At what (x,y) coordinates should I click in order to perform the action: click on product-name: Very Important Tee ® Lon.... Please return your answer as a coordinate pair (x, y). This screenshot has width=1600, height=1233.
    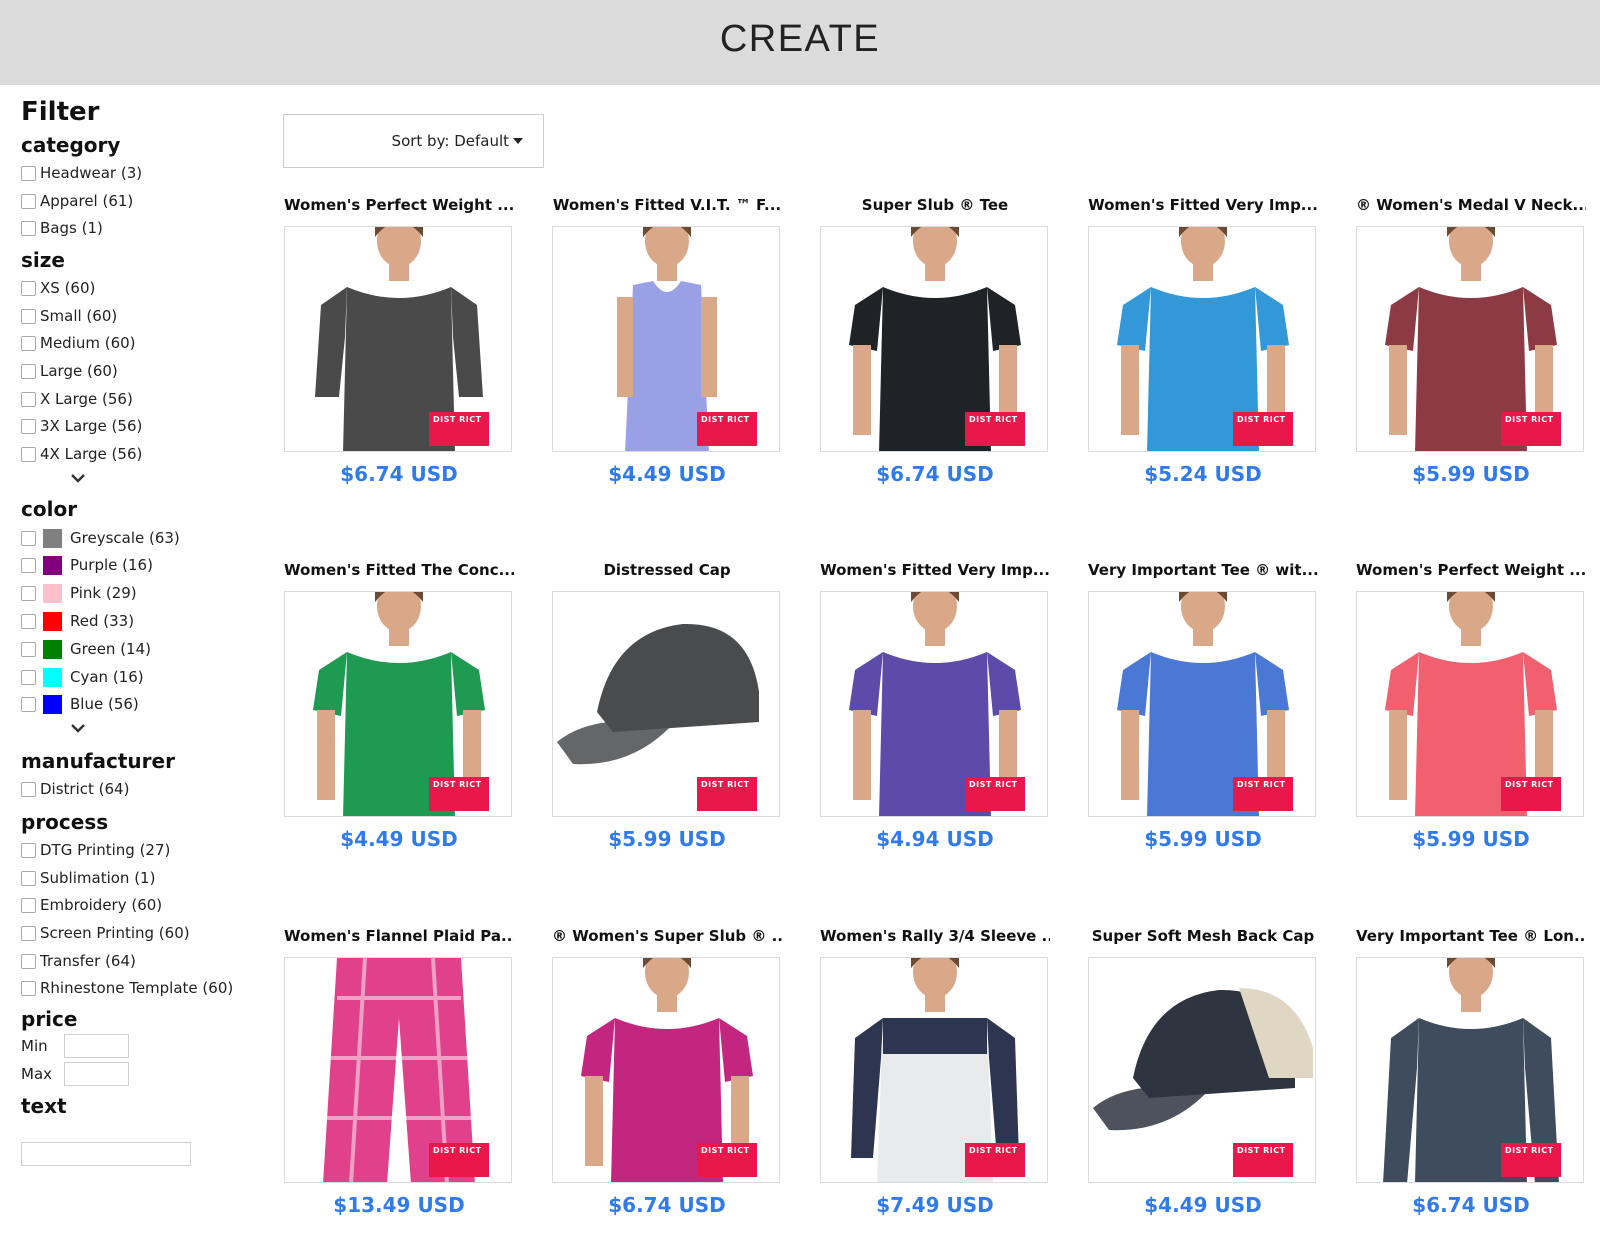
    Looking at the image, I should click on (1471, 936).